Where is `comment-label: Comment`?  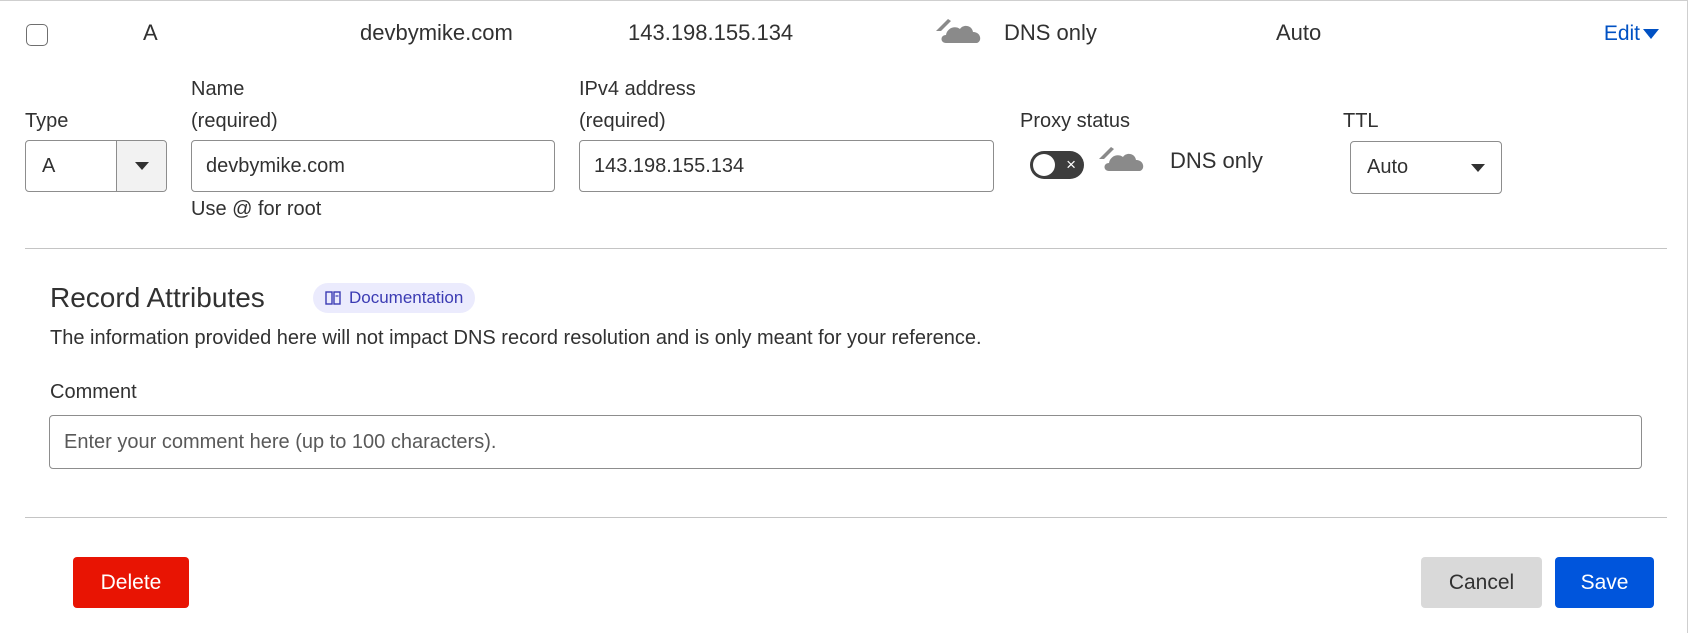 comment-label: Comment is located at coordinates (93, 392).